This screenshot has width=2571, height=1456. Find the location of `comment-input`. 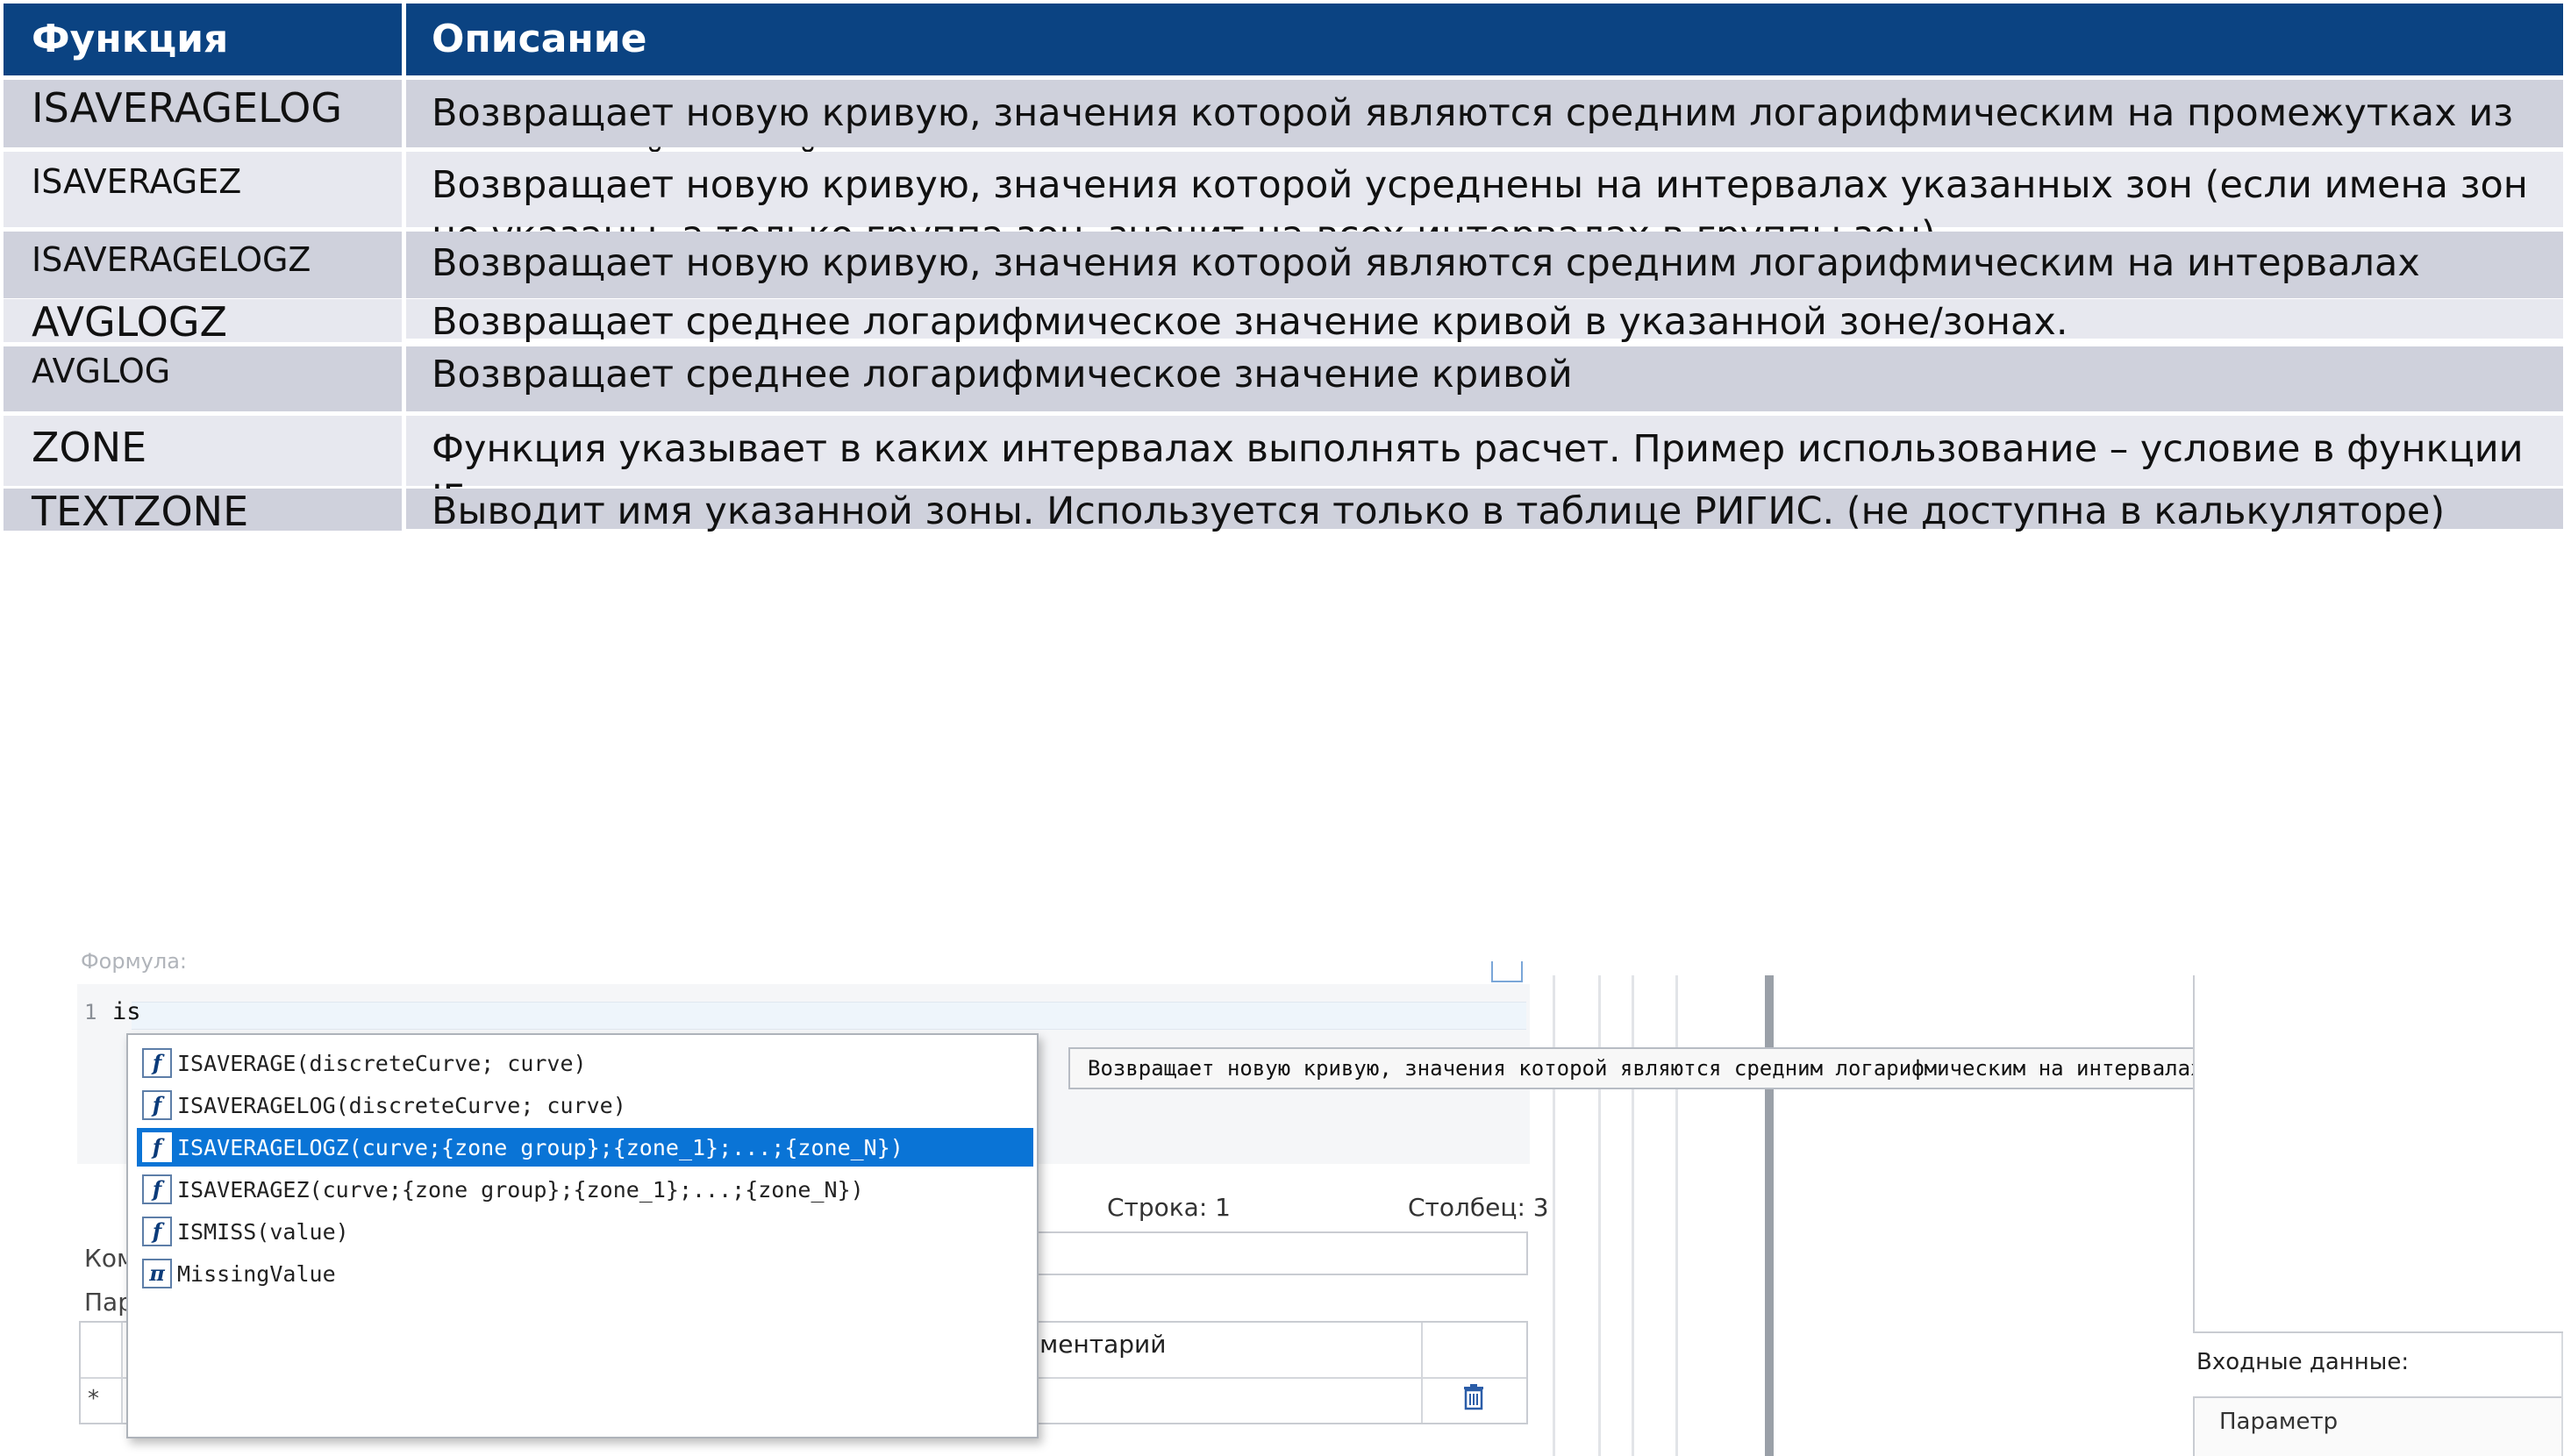

comment-input is located at coordinates (1282, 1253).